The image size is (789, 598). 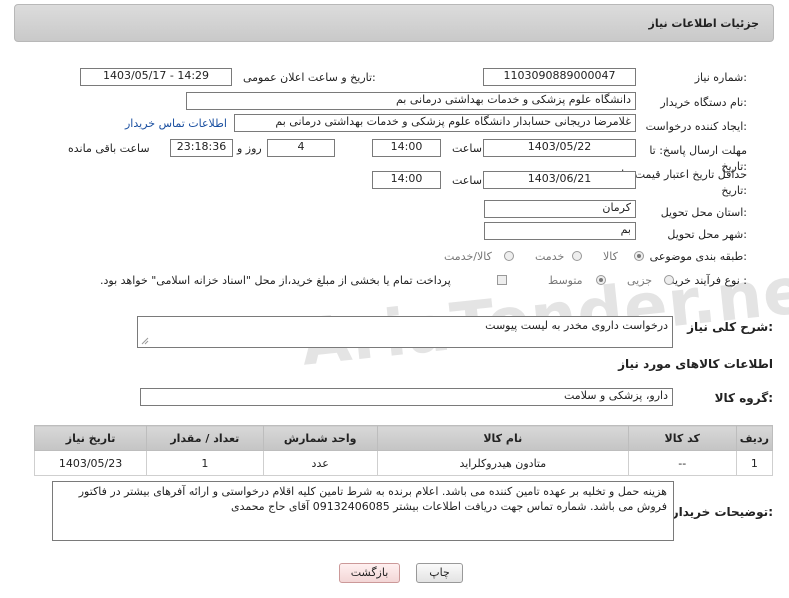 I want to click on days-field: 4, so click(x=301, y=148).